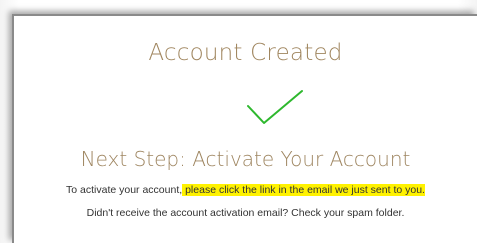 The width and height of the screenshot is (477, 243). I want to click on account-created-title: Account Created, so click(245, 53).